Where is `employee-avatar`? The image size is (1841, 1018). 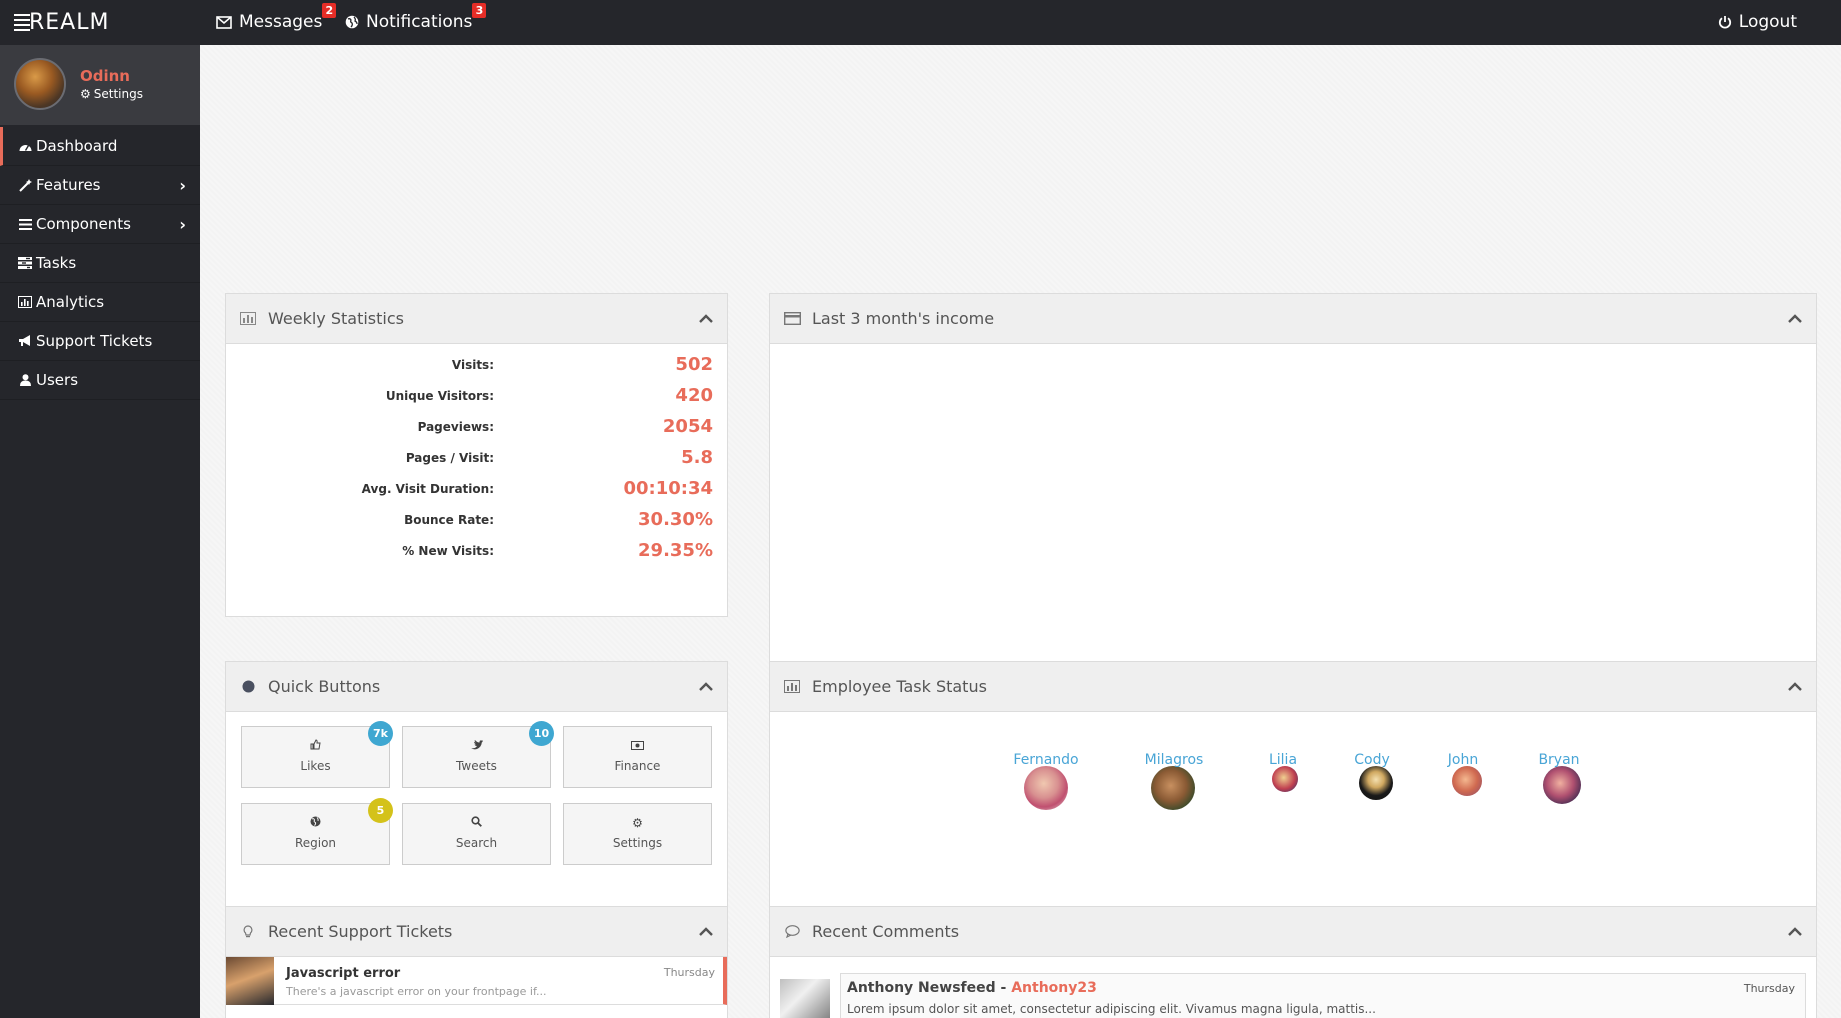
employee-avatar is located at coordinates (1467, 781).